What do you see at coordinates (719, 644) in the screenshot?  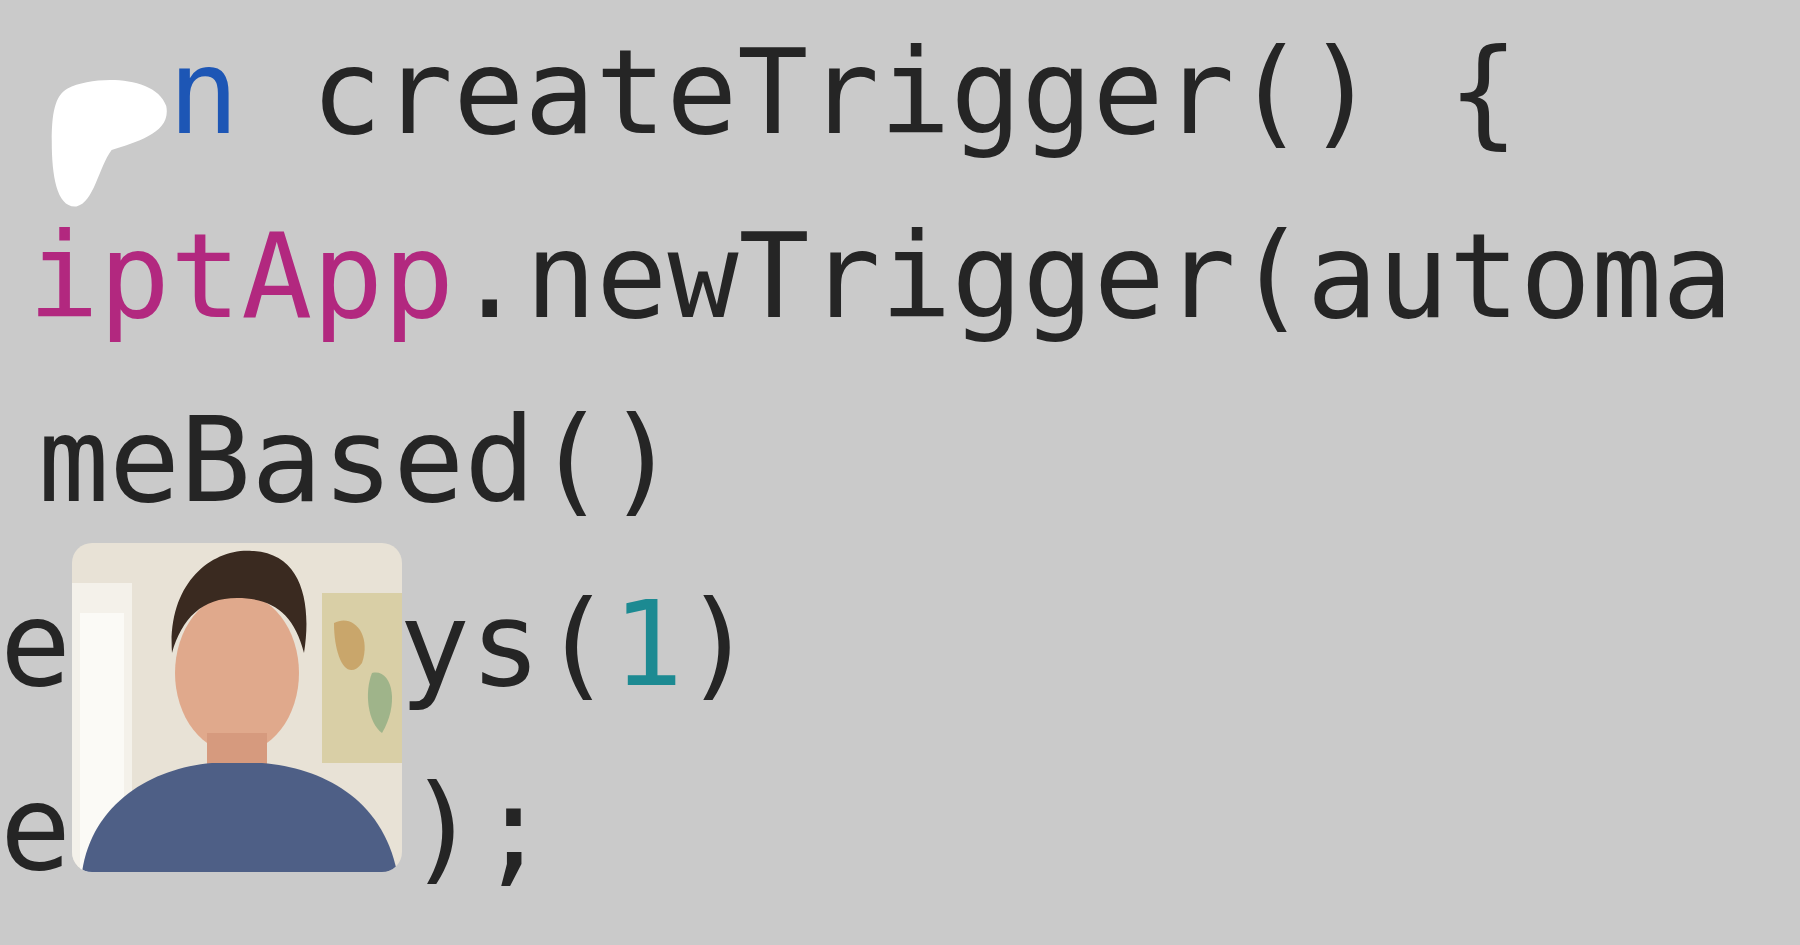 I see `code-text: )` at bounding box center [719, 644].